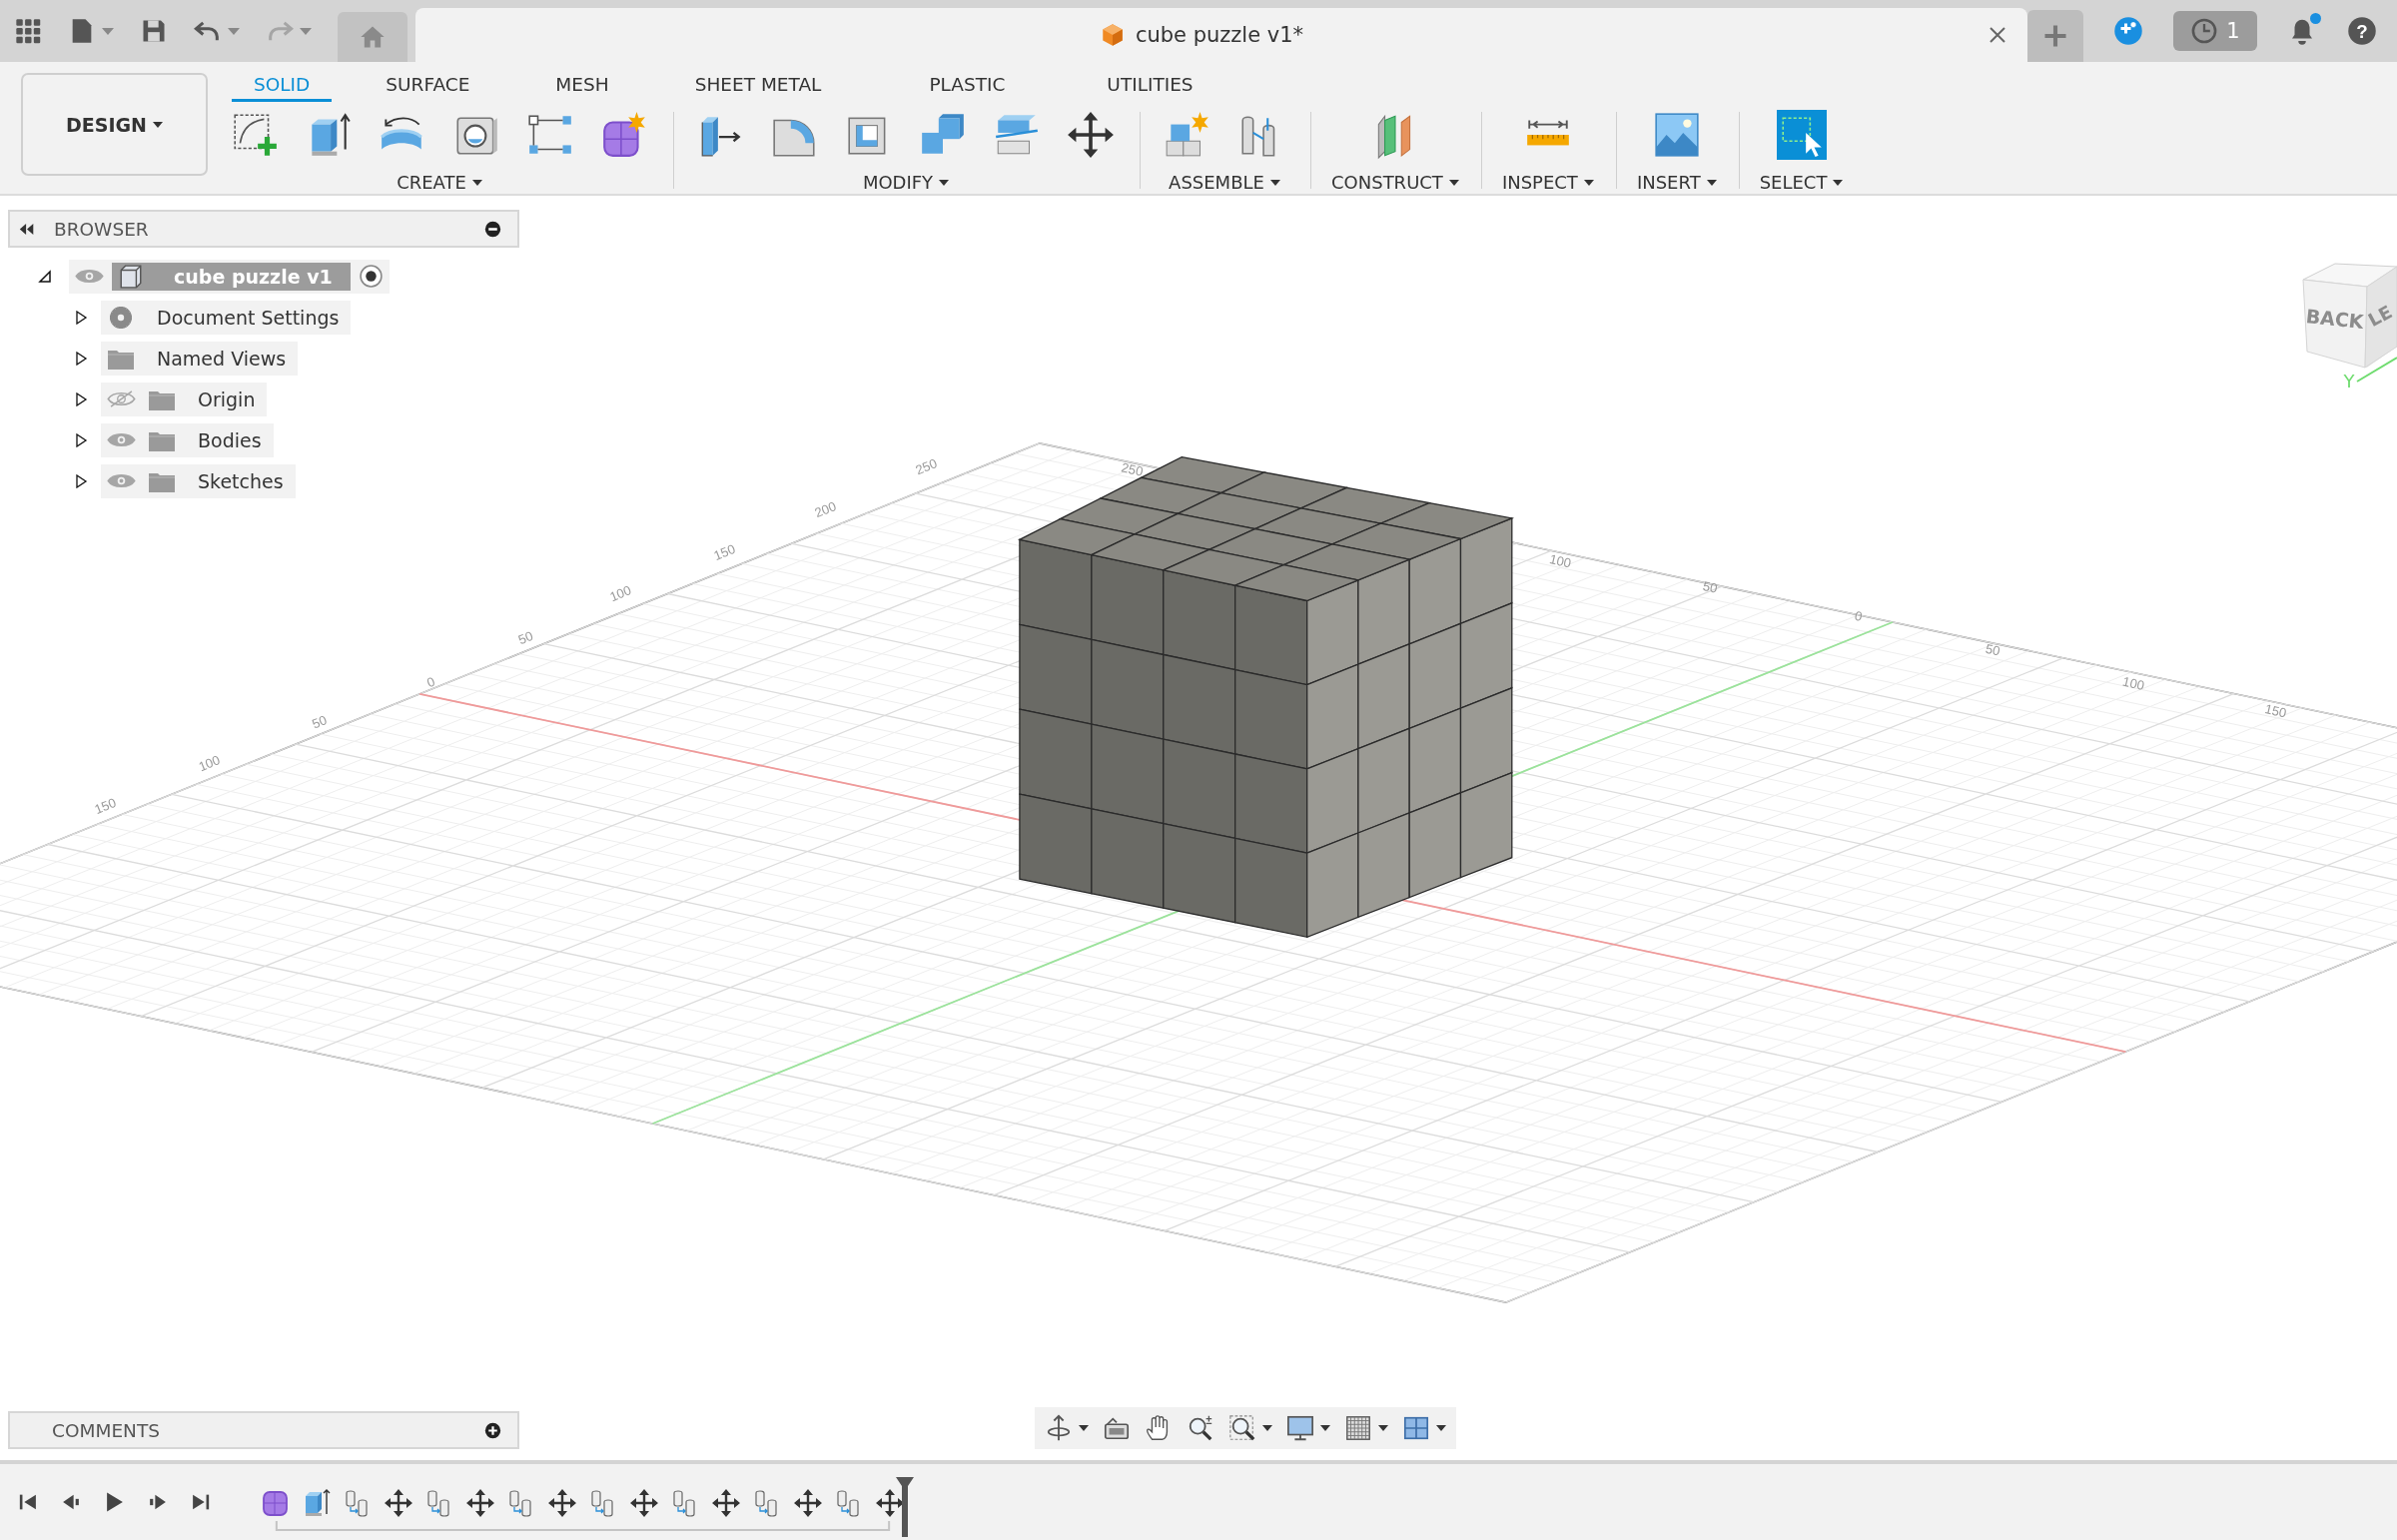 The image size is (2397, 1540). Describe the element at coordinates (1677, 183) in the screenshot. I see `group-menu-button: INSERT` at that location.